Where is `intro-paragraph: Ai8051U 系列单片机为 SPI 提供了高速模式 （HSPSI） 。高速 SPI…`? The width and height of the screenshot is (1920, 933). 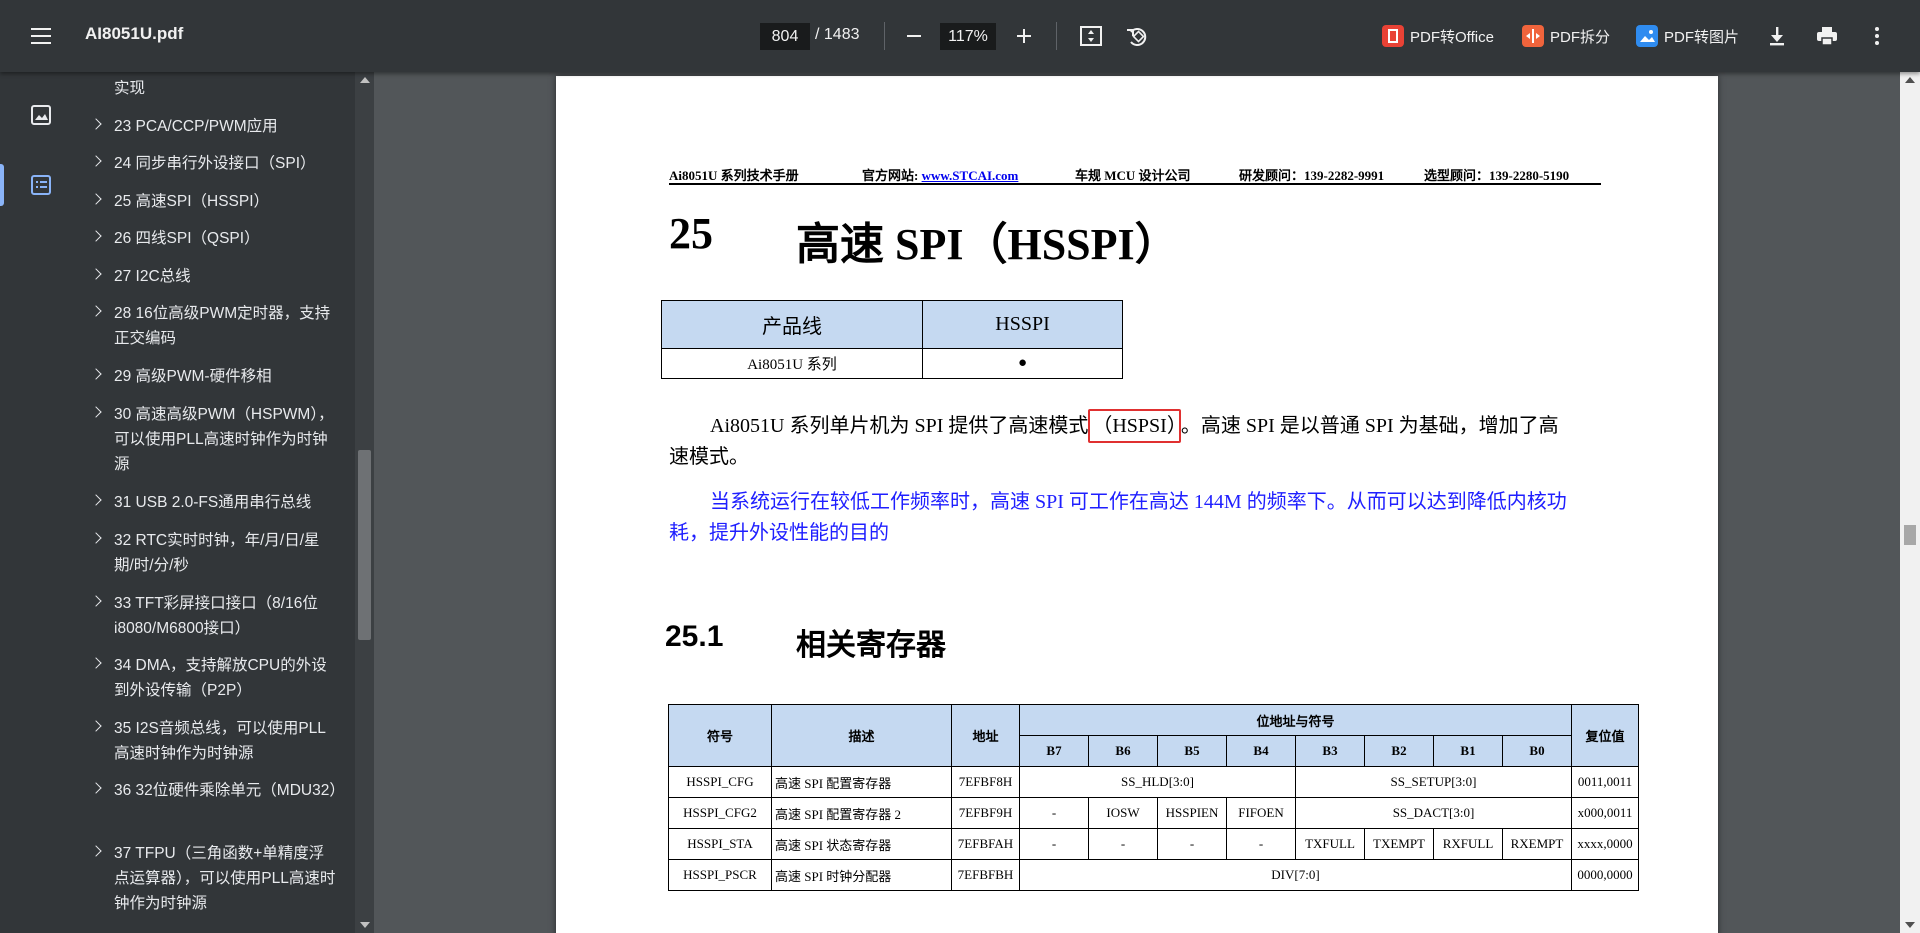 intro-paragraph: Ai8051U 系列单片机为 SPI 提供了高速模式 （HSPSI） 。高速 SPI… is located at coordinates (1135, 441).